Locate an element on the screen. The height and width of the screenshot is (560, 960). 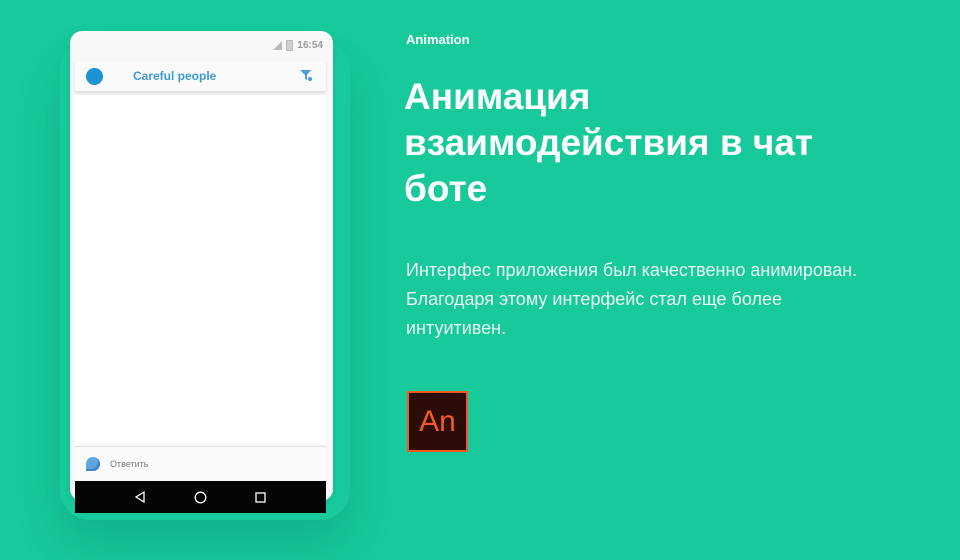
app-title: Careful people is located at coordinates (175, 76).